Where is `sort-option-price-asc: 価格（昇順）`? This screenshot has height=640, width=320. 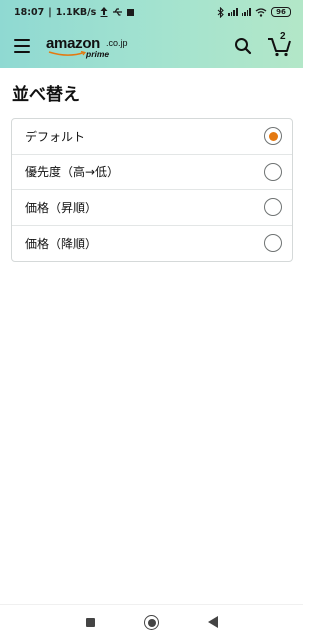
sort-option-price-asc: 価格（昇順） is located at coordinates (152, 208).